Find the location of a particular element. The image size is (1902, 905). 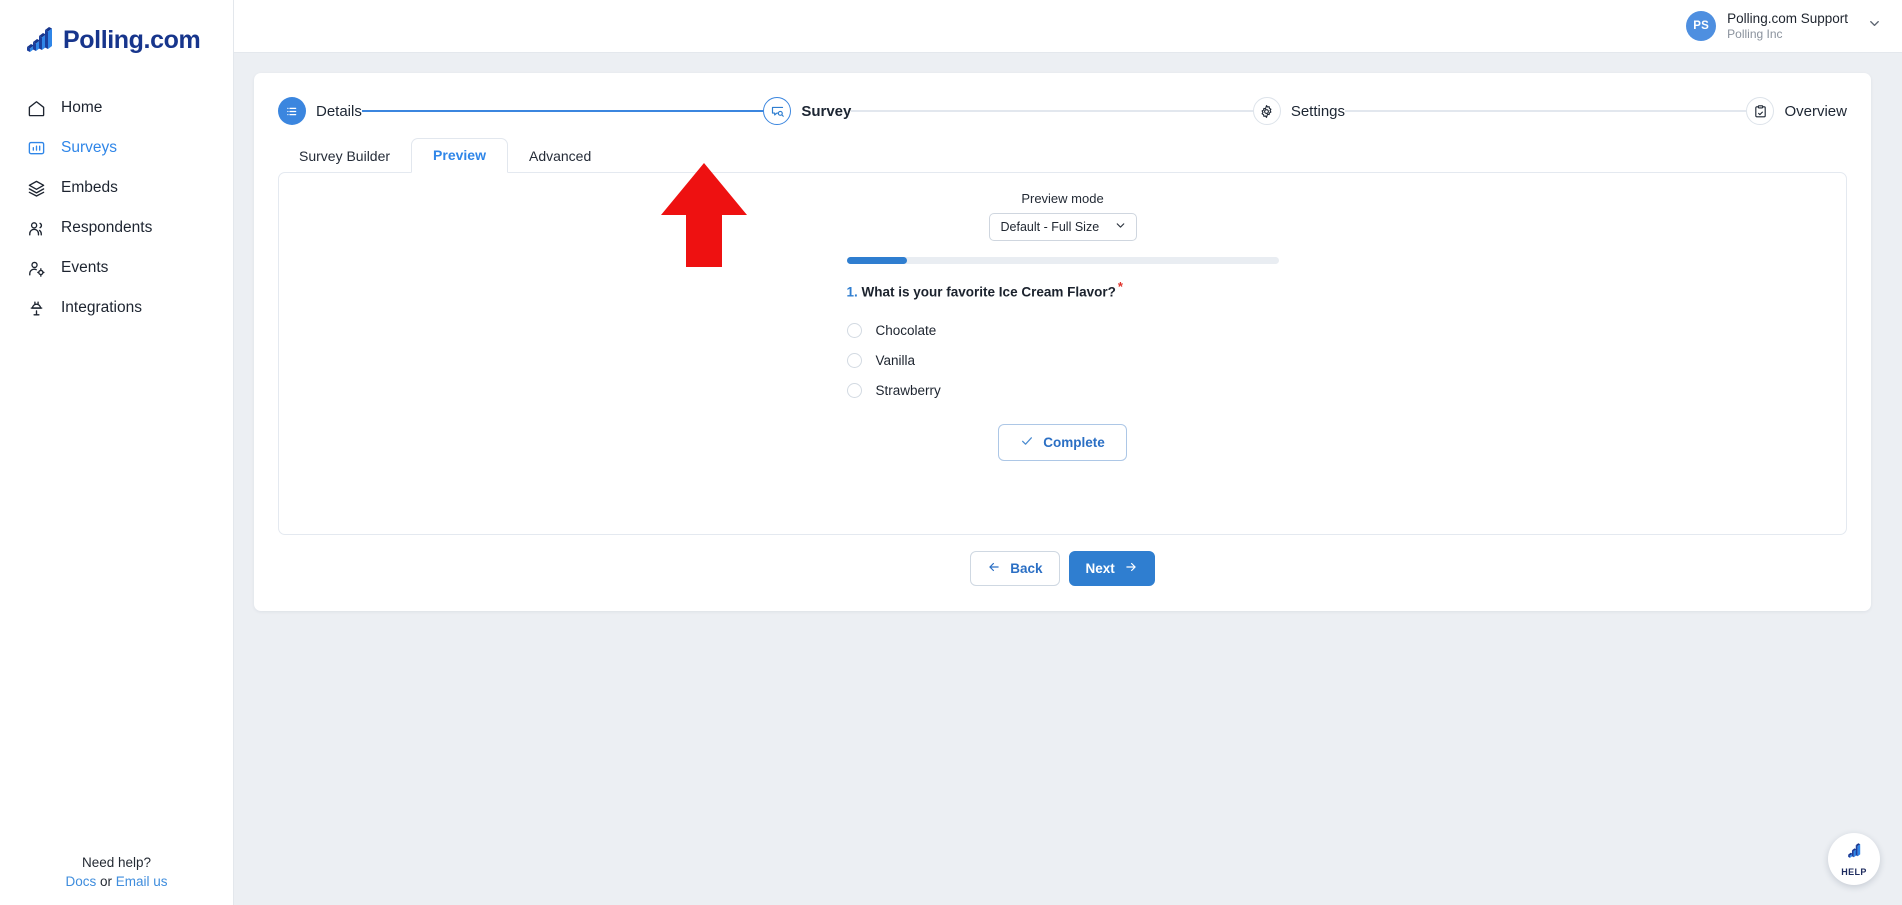

step-survey: Survey is located at coordinates (807, 111).